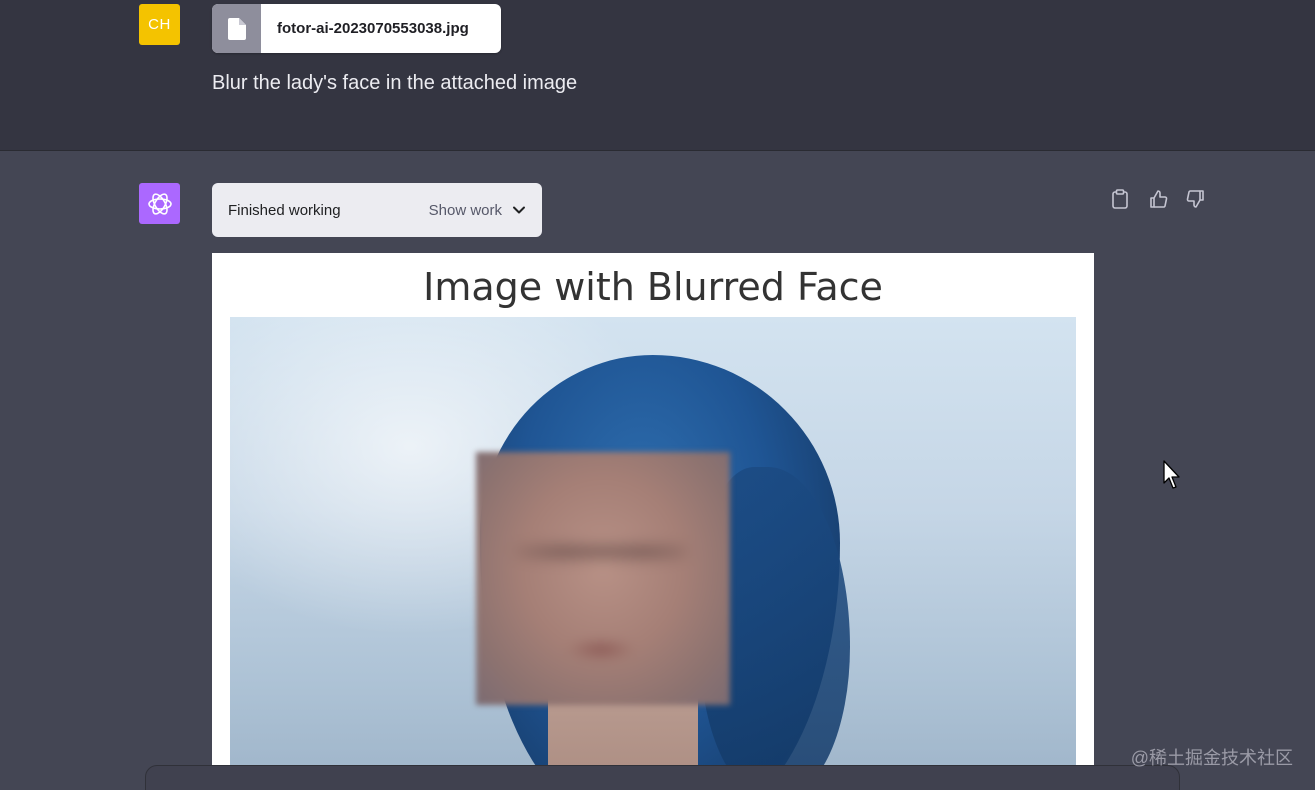 This screenshot has height=790, width=1315. I want to click on user-avatar: CH, so click(159, 24).